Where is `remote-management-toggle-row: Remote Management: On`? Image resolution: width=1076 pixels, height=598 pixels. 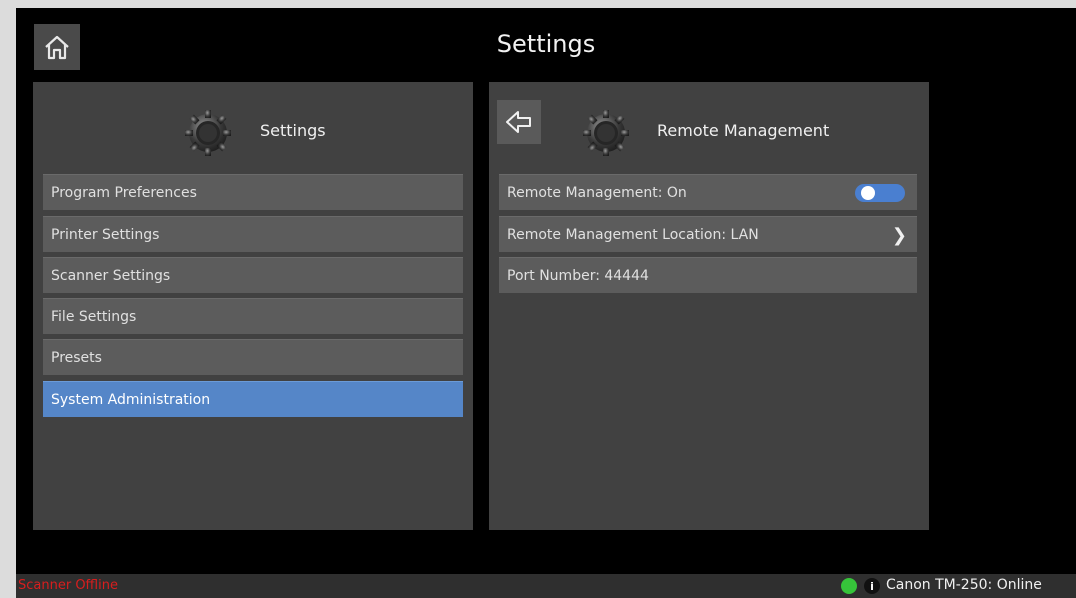 remote-management-toggle-row: Remote Management: On is located at coordinates (708, 192).